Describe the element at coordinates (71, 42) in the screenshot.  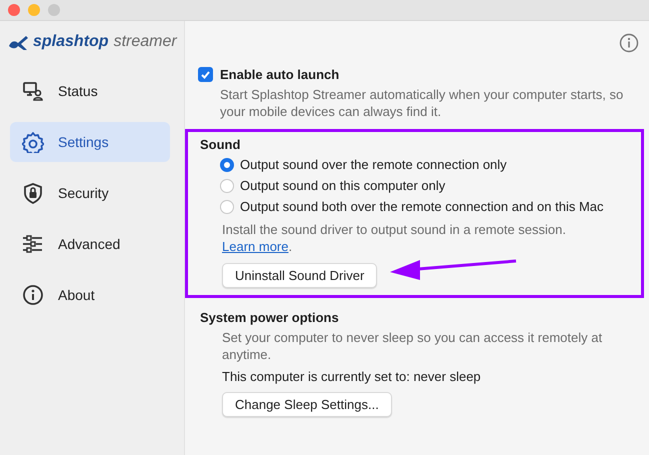
I see `logo-brand: splashtop` at that location.